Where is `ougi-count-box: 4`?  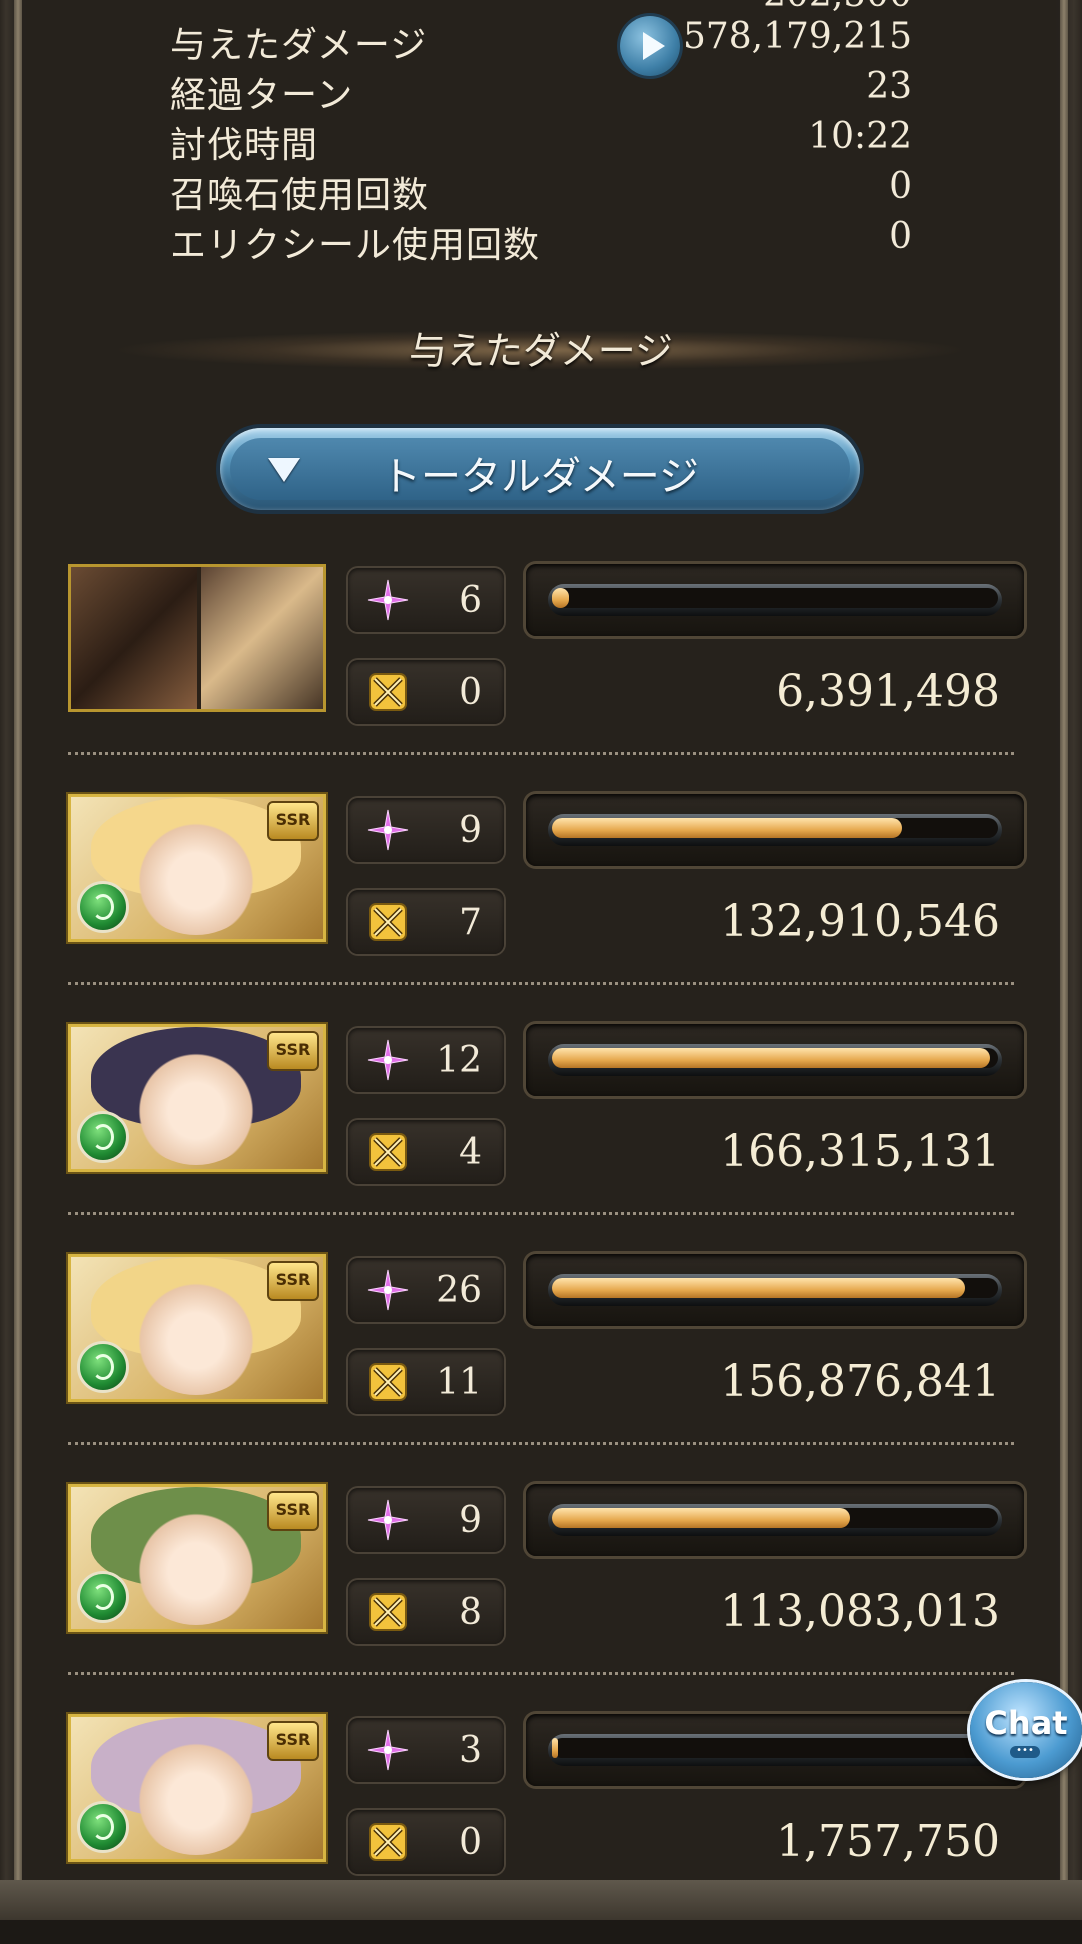 ougi-count-box: 4 is located at coordinates (426, 1152).